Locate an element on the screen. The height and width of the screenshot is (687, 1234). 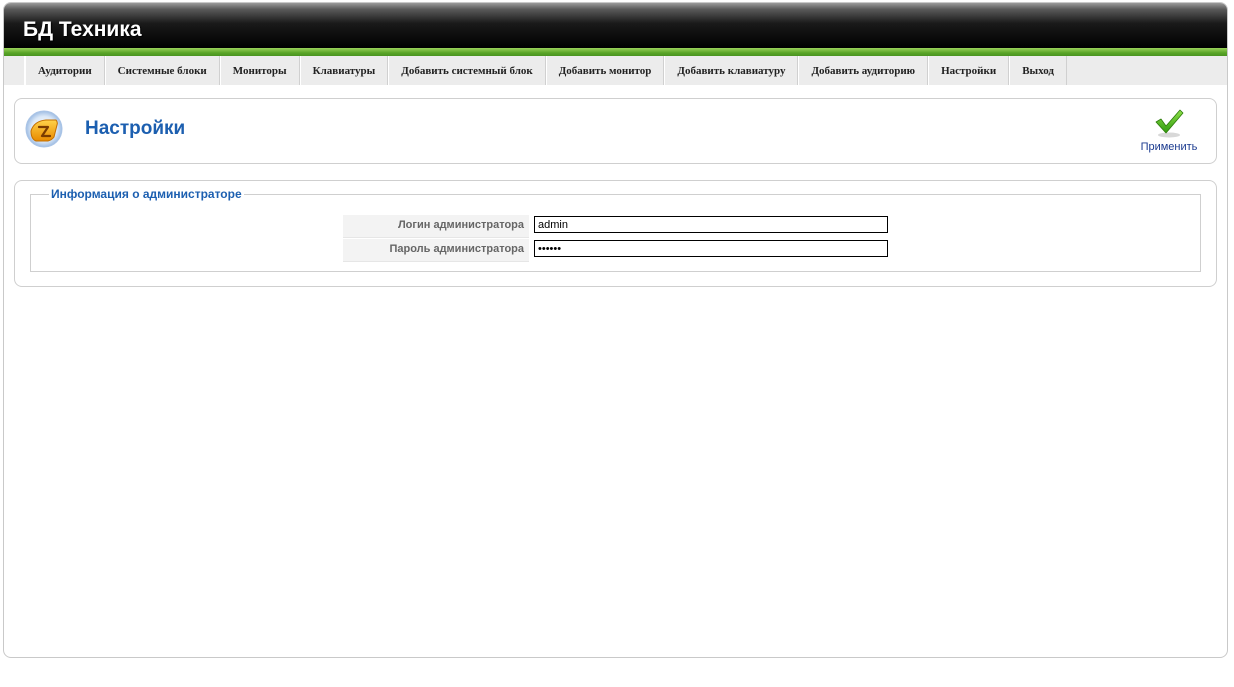
menu-item-system-units: Системные блоки is located at coordinates (162, 70).